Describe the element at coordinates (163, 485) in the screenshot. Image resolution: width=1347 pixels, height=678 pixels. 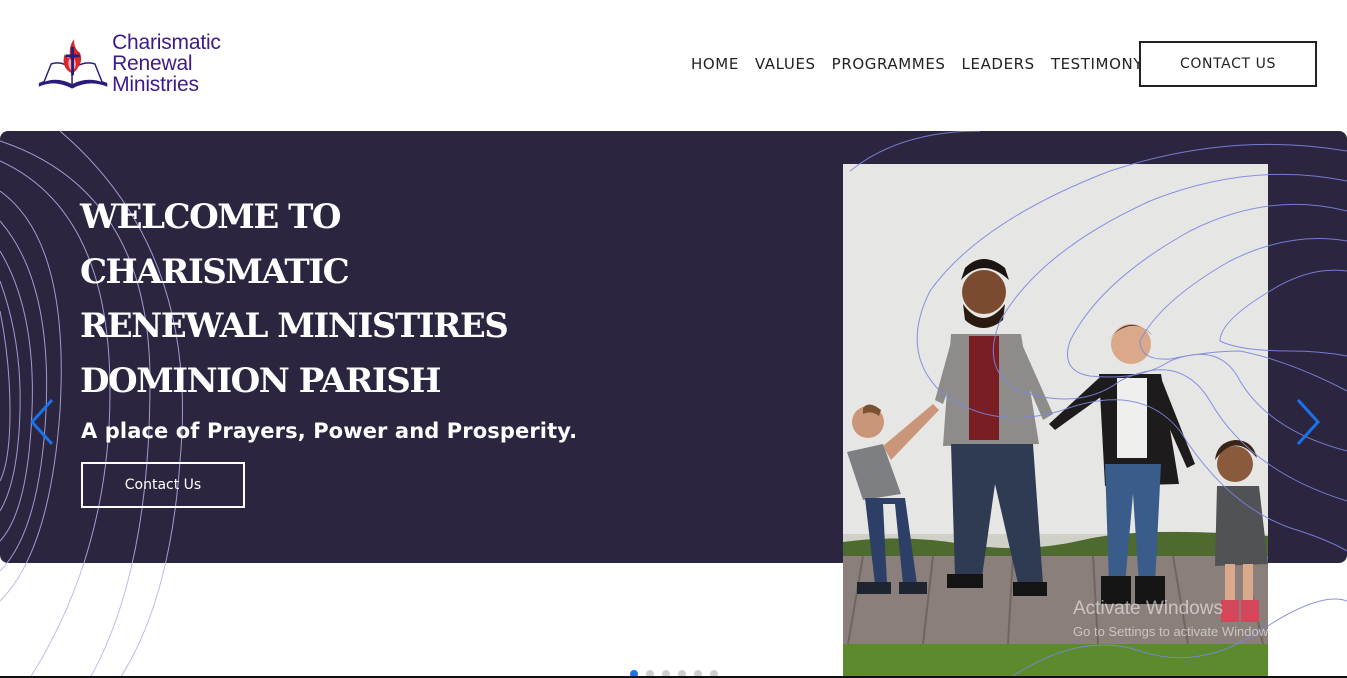
I see `contact-us-hero-button: Contact Us` at that location.